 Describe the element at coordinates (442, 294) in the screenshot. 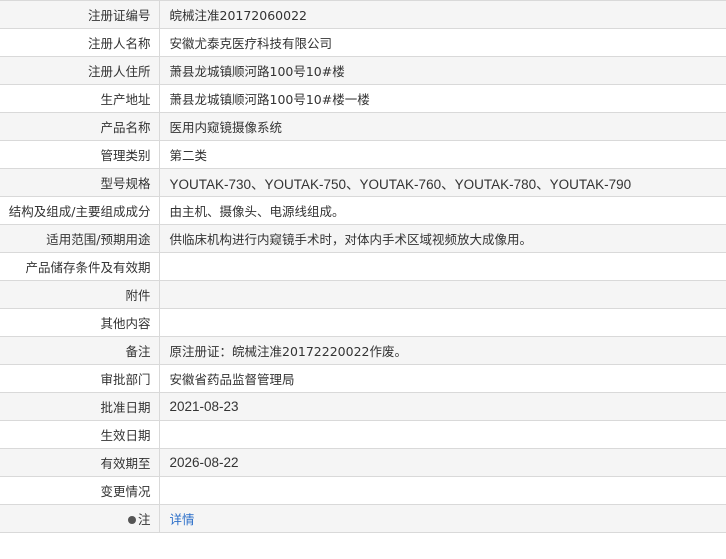

I see `value-attachment` at that location.